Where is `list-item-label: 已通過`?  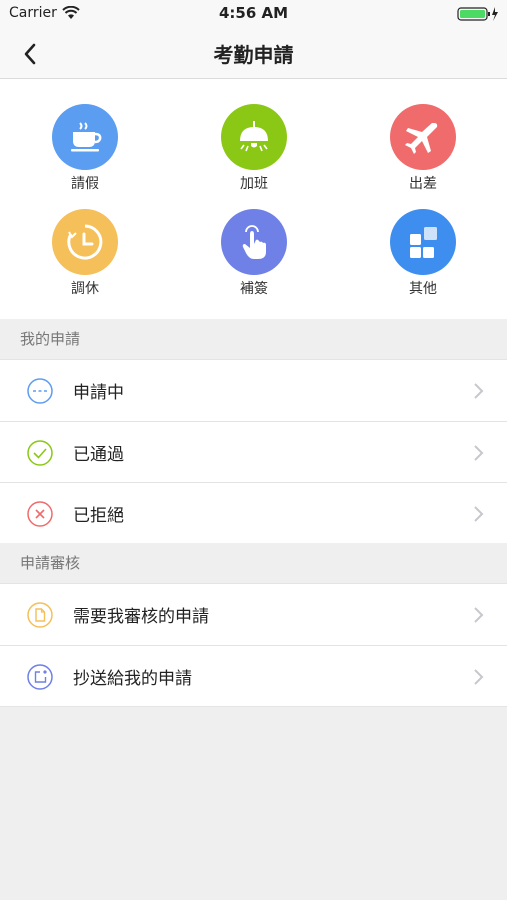 list-item-label: 已通過 is located at coordinates (98, 455).